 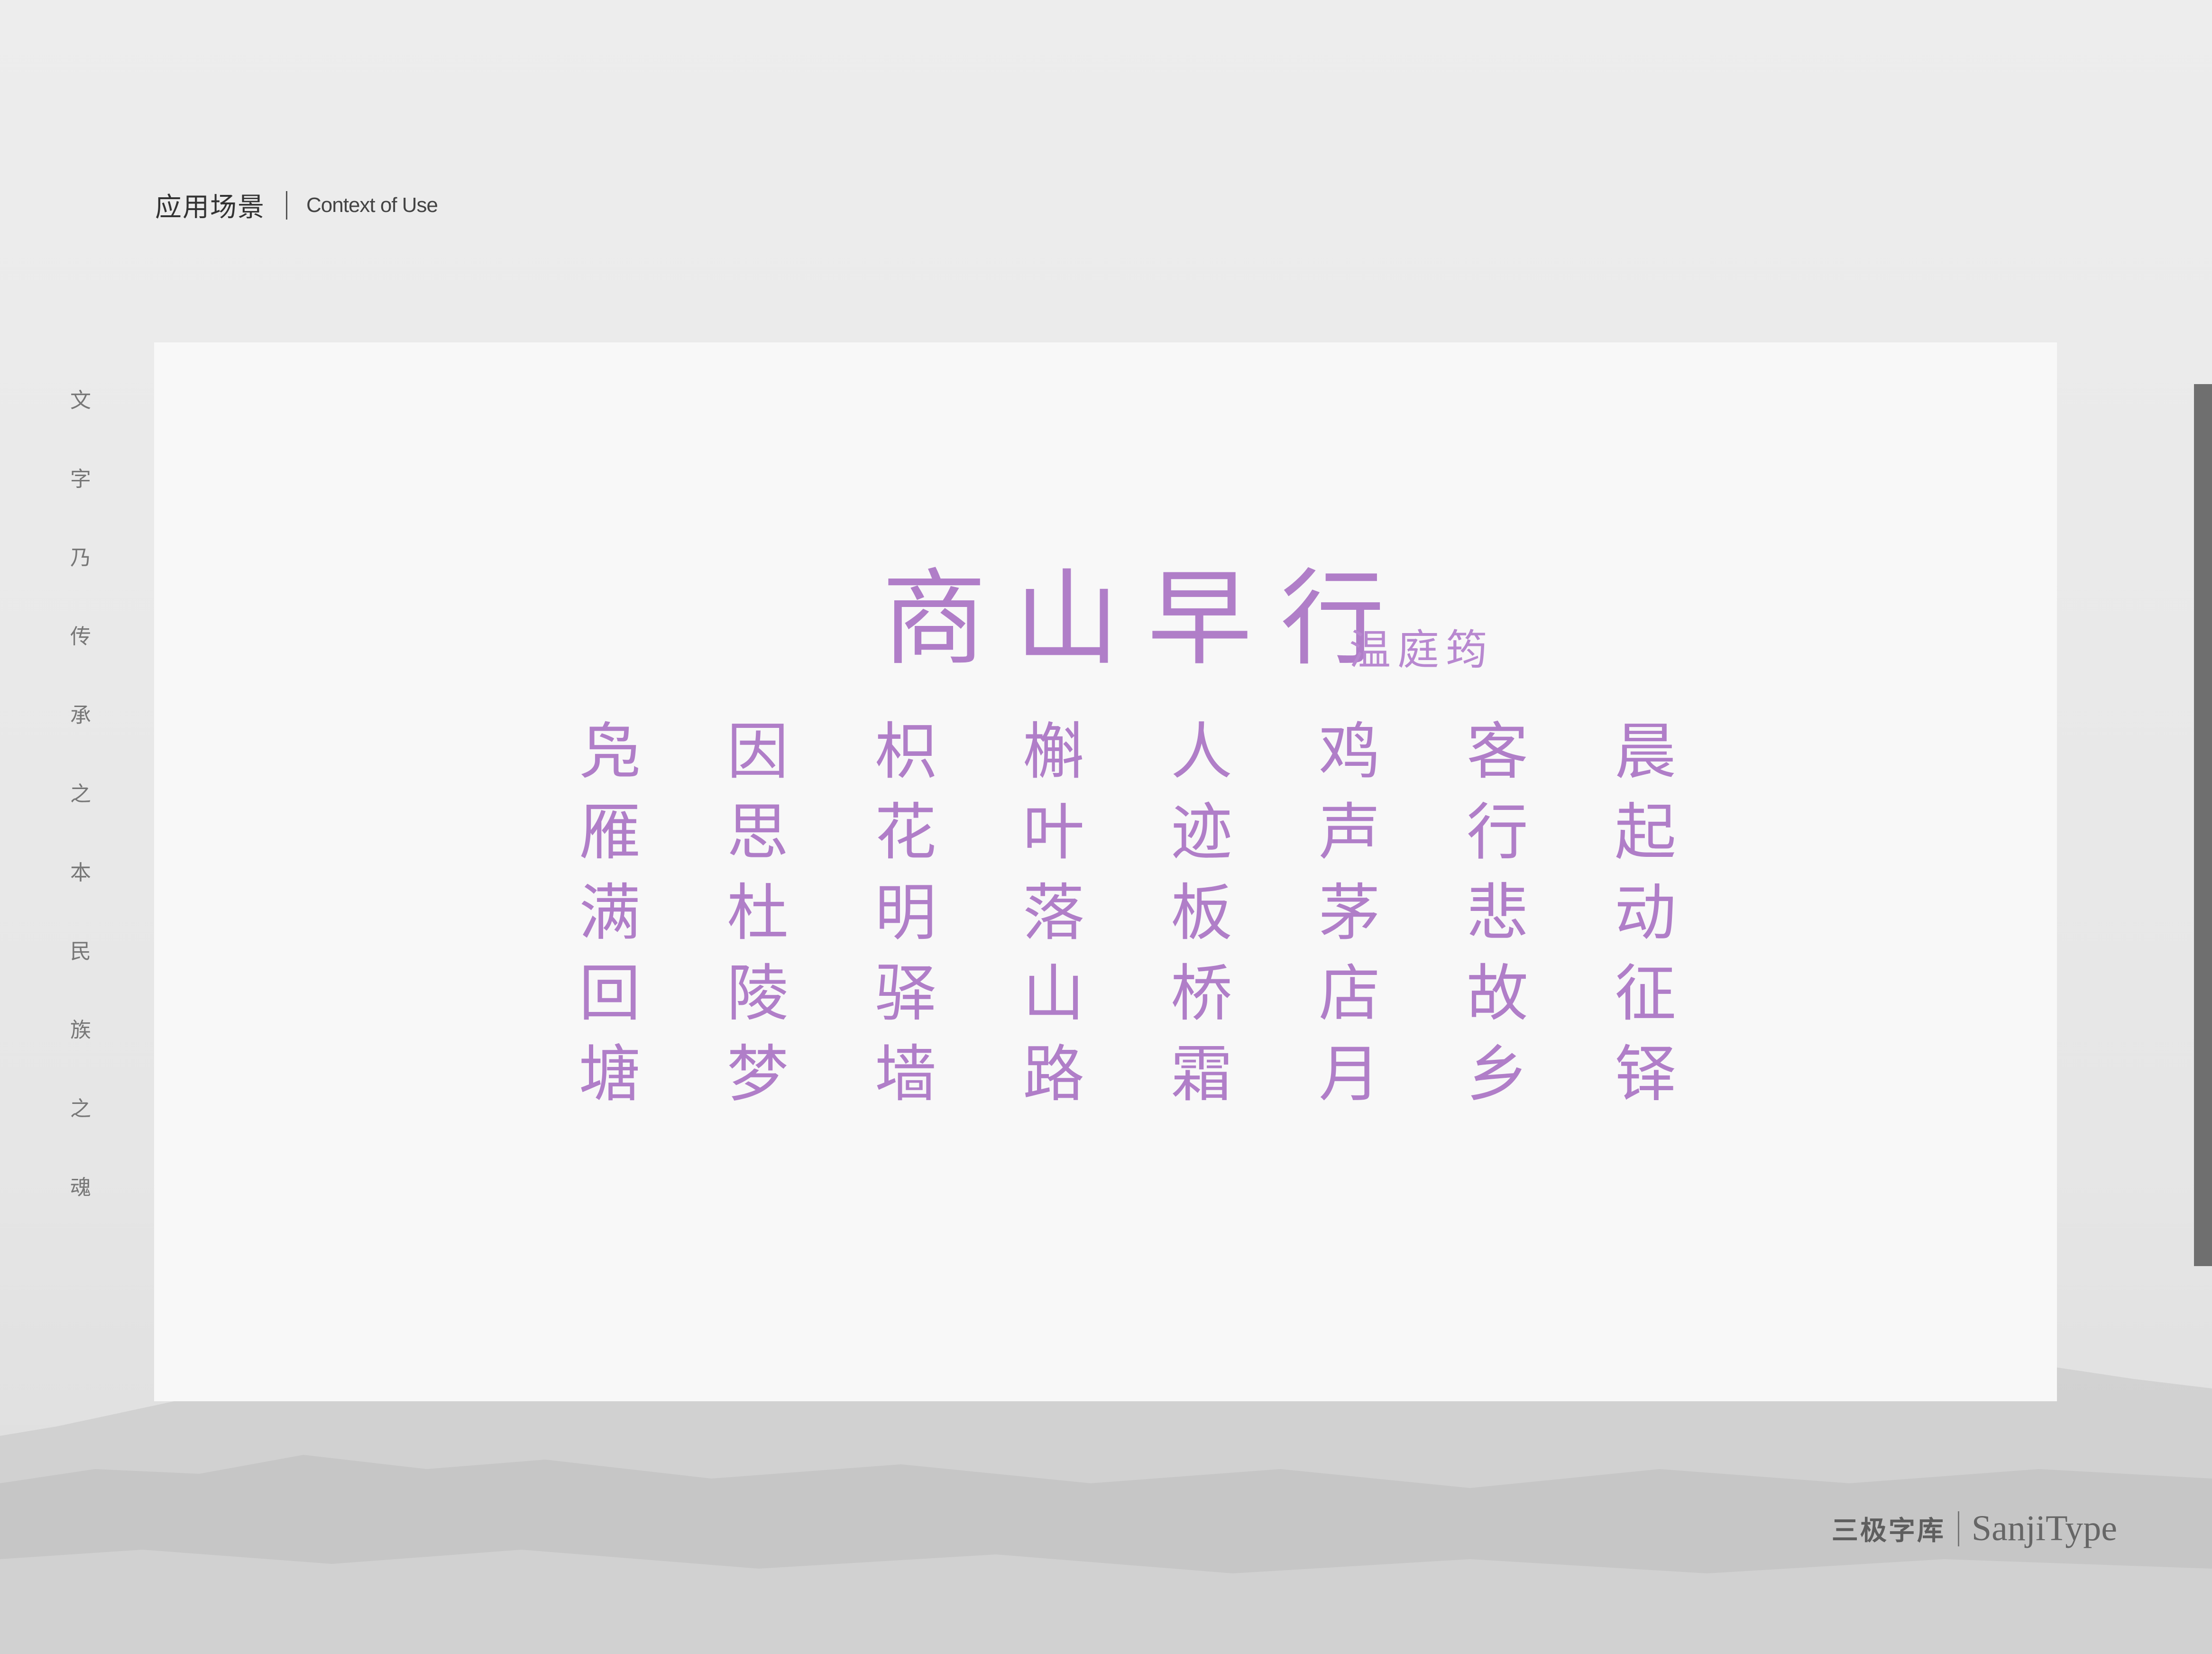 I want to click on poem-char: 落, so click(x=1053, y=913).